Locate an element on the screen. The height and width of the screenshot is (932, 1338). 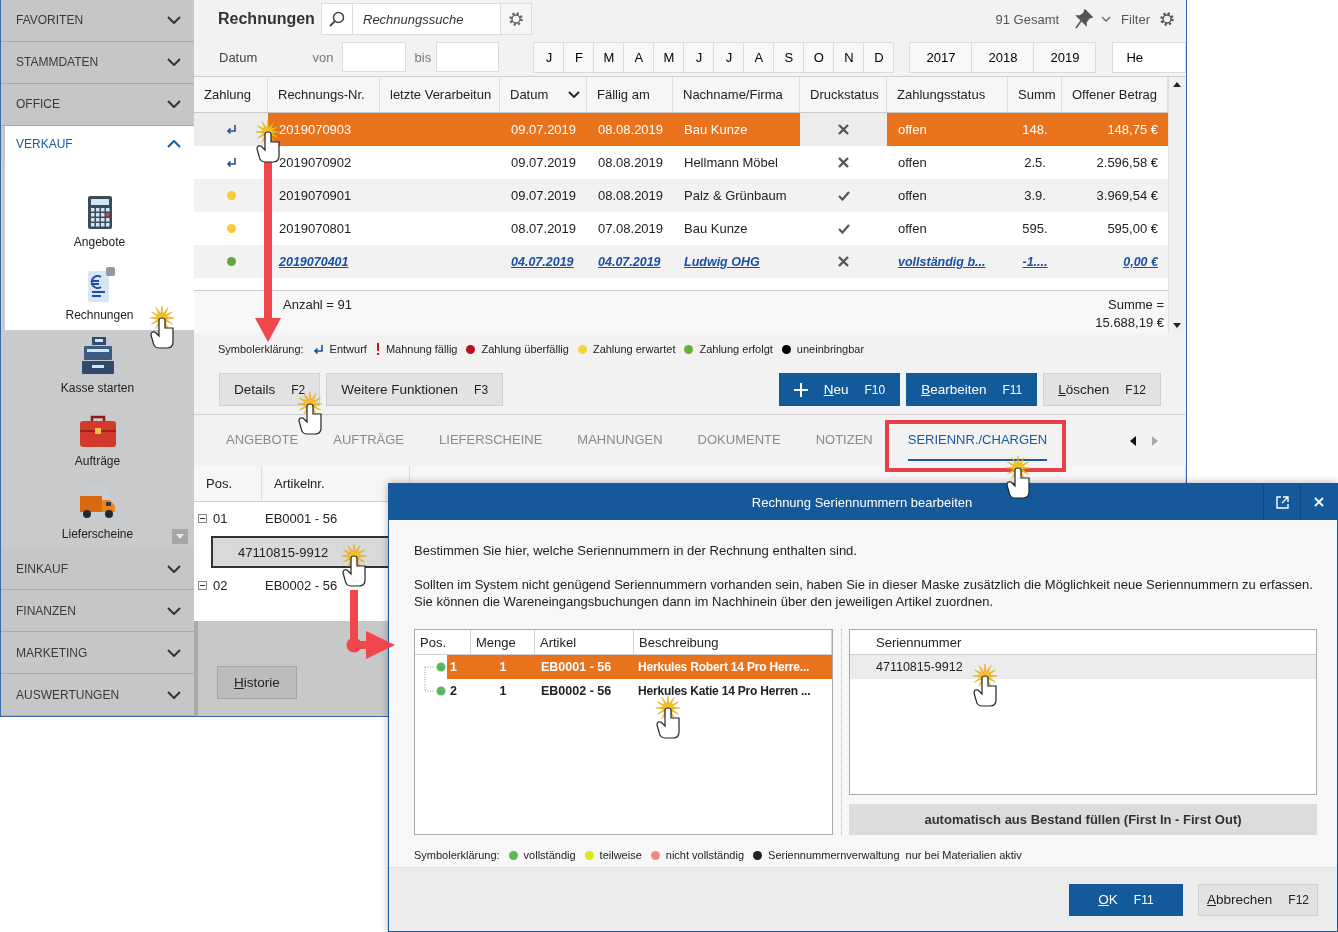
date-to-field is located at coordinates (467, 57).